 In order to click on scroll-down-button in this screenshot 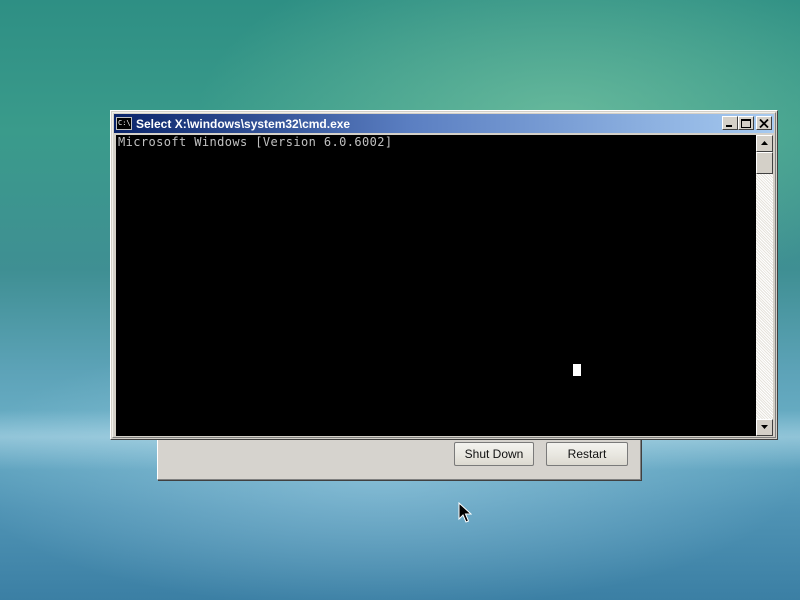, I will do `click(764, 427)`.